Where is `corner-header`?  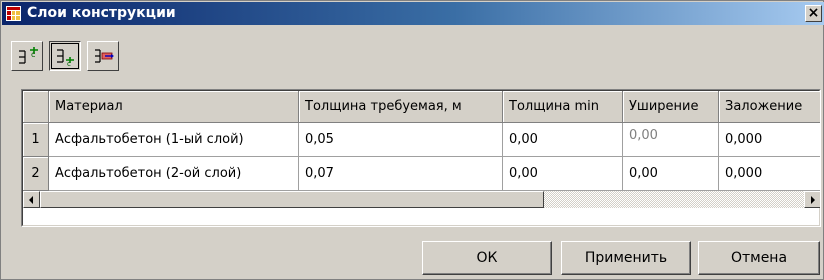
corner-header is located at coordinates (36, 107).